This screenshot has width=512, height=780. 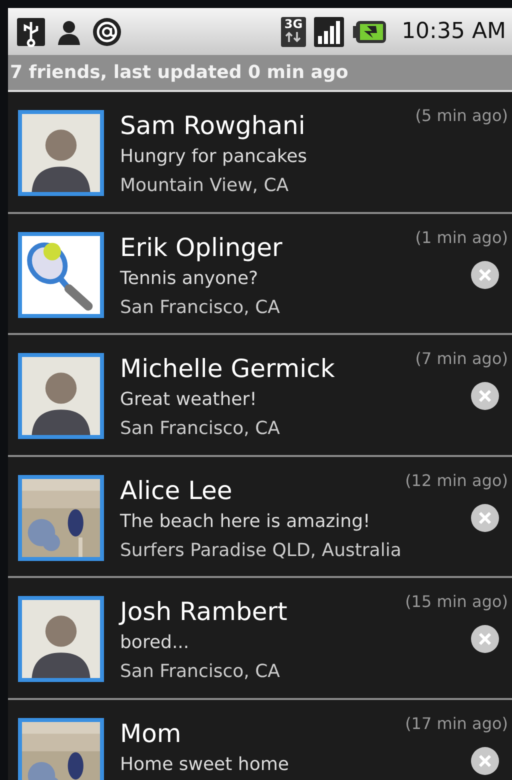 I want to click on friend-name: Erik Oplinger, so click(x=201, y=248).